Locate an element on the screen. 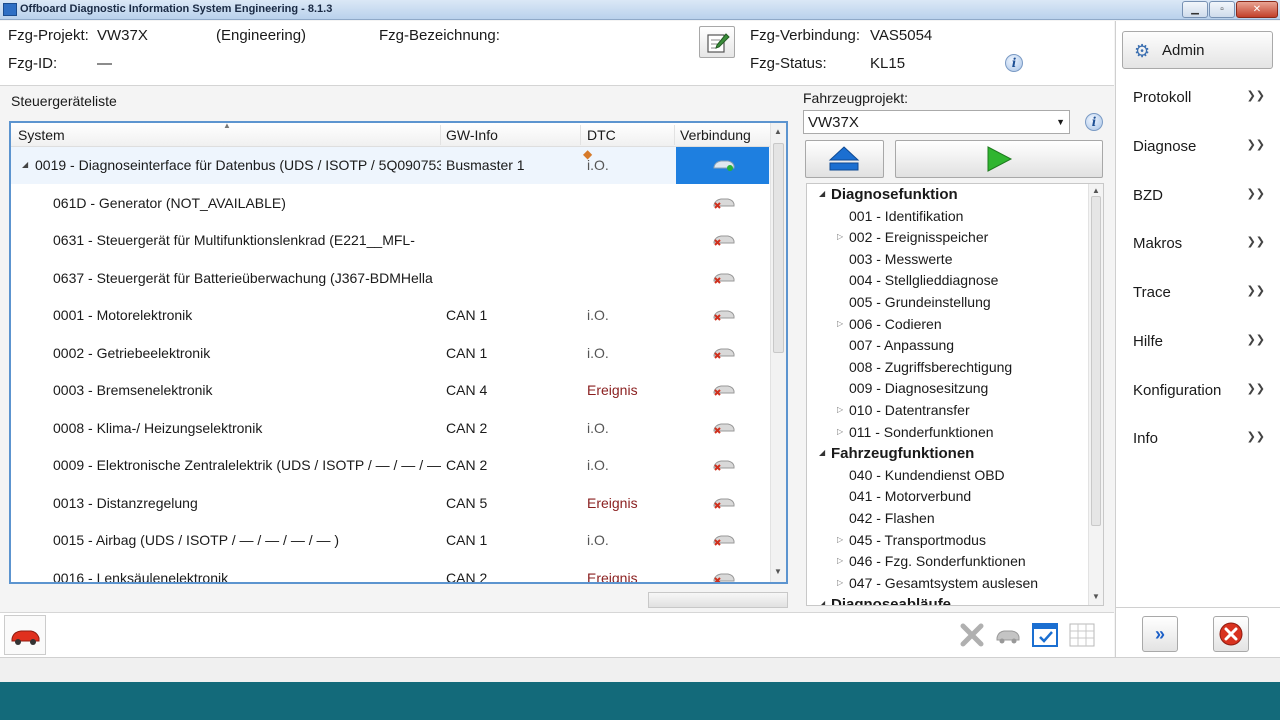 The height and width of the screenshot is (720, 1280). menu-label: Trace is located at coordinates (1152, 292).